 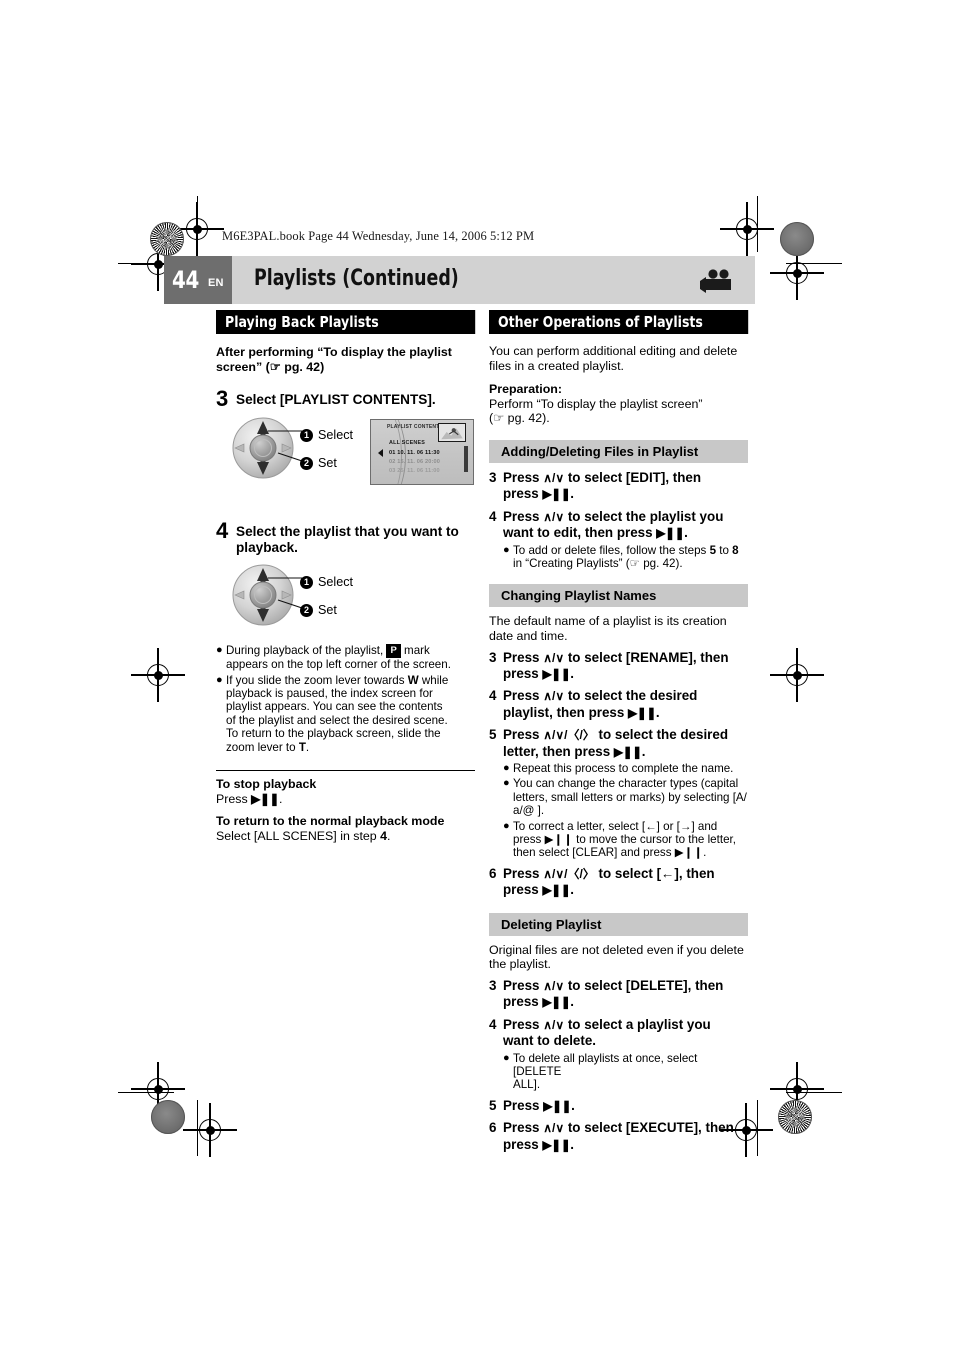 I want to click on adding-bullet-1-line2: in “Creating Playlists” (☞ pg. 42)., so click(x=598, y=563).